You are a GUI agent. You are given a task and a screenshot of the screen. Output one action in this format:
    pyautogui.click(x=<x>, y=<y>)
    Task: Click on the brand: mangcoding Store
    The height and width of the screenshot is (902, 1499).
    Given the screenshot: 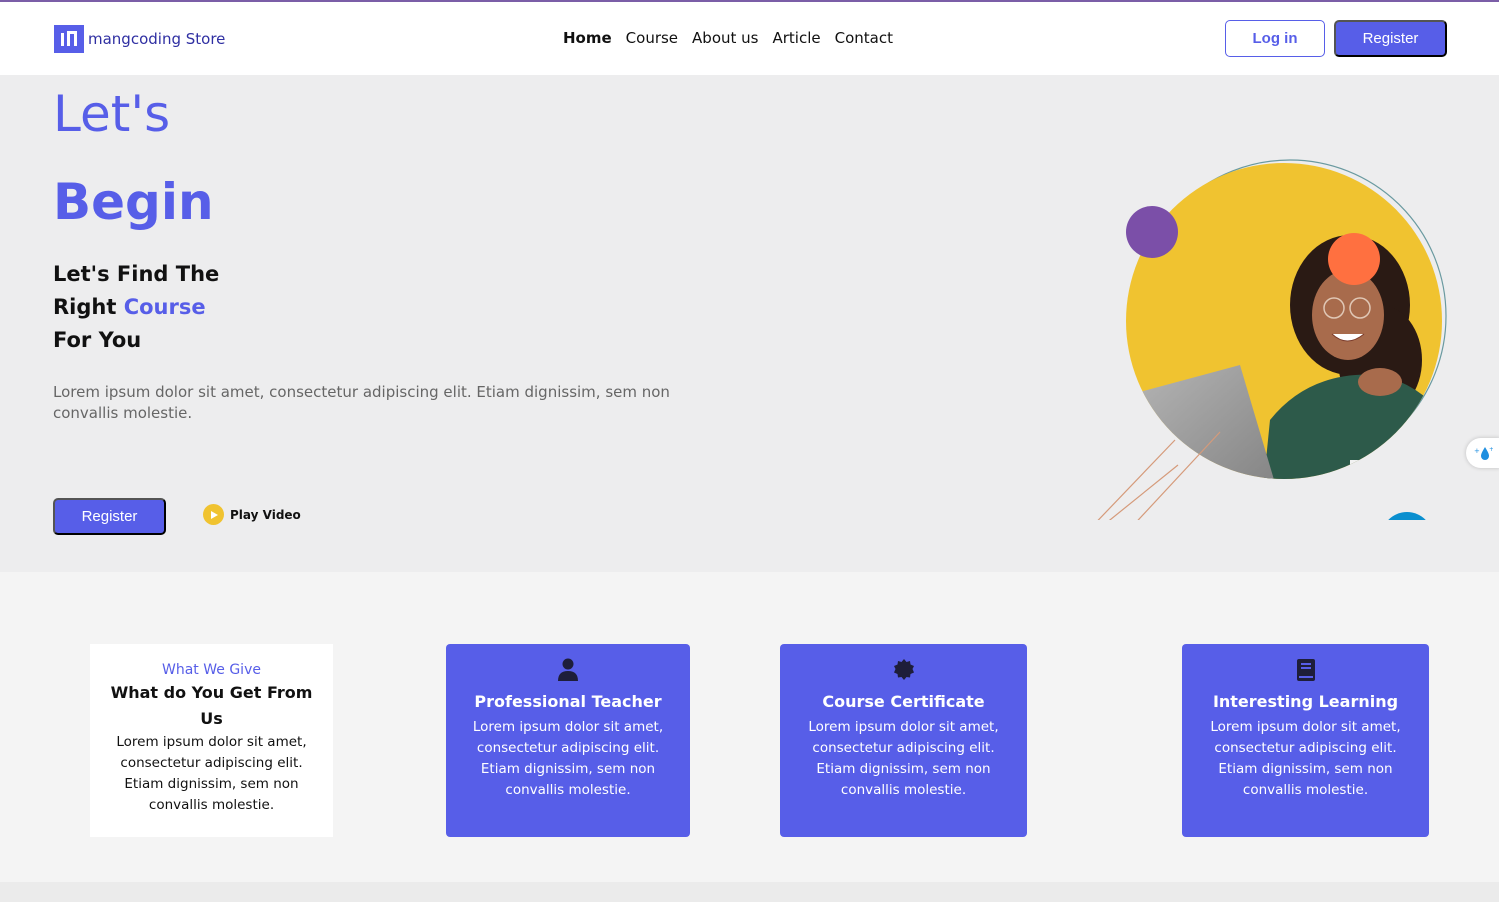 What is the action you would take?
    pyautogui.click(x=139, y=39)
    